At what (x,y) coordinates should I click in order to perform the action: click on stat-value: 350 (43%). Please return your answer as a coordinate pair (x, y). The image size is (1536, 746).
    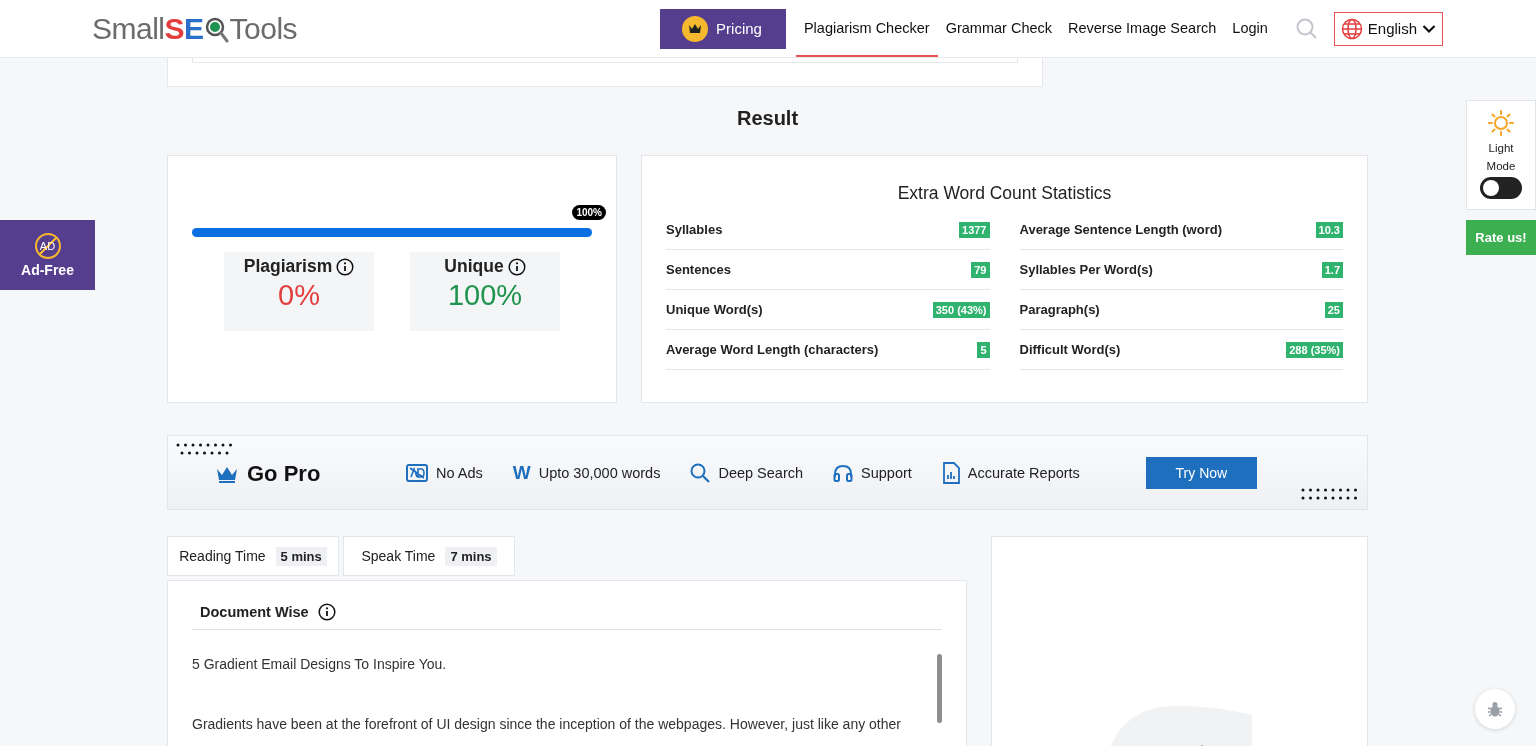
    Looking at the image, I should click on (961, 309).